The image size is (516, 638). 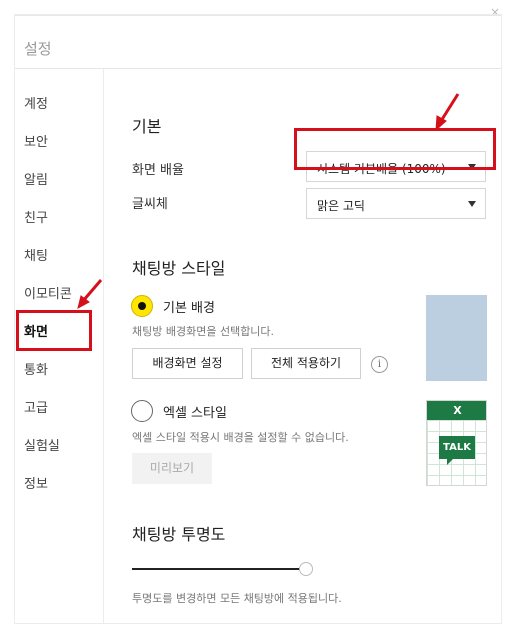 What do you see at coordinates (90, 294) in the screenshot?
I see `arrow-to-sidebar` at bounding box center [90, 294].